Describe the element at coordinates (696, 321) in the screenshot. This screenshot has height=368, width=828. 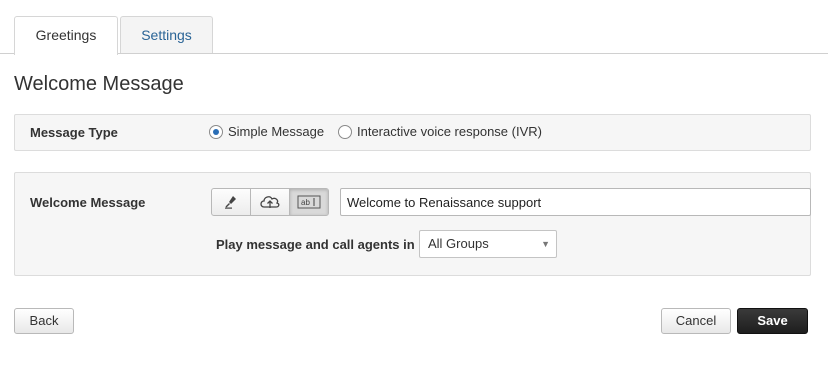
I see `cancel-button: Cancel` at that location.